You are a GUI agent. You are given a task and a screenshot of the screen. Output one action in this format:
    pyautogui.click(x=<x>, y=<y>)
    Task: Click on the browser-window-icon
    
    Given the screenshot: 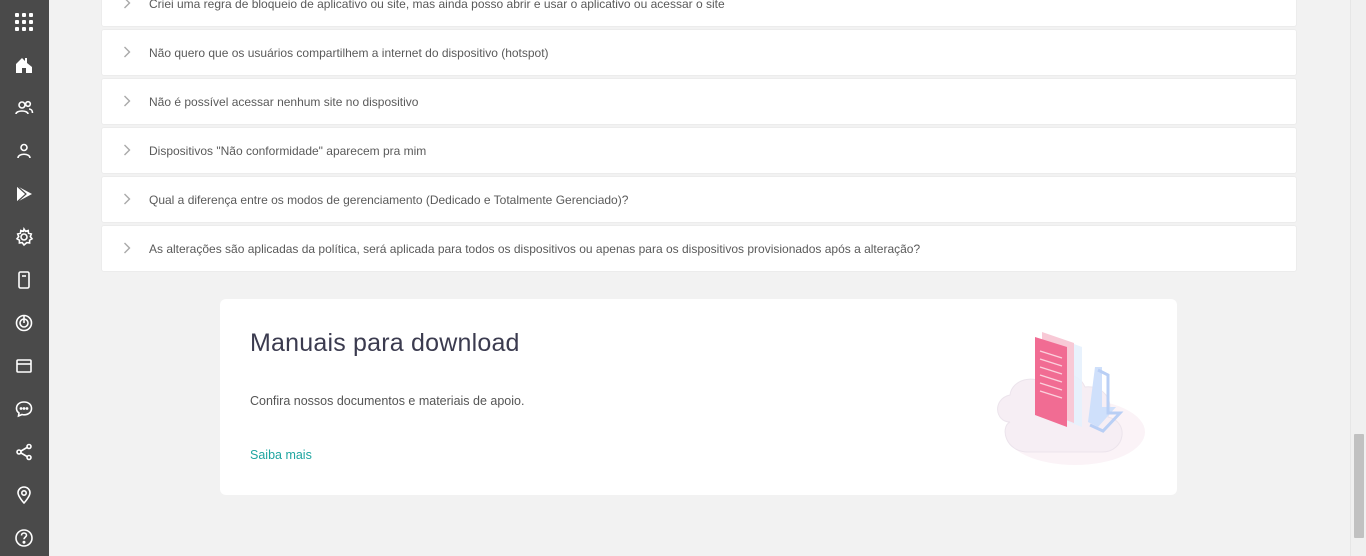 What is the action you would take?
    pyautogui.click(x=24, y=366)
    